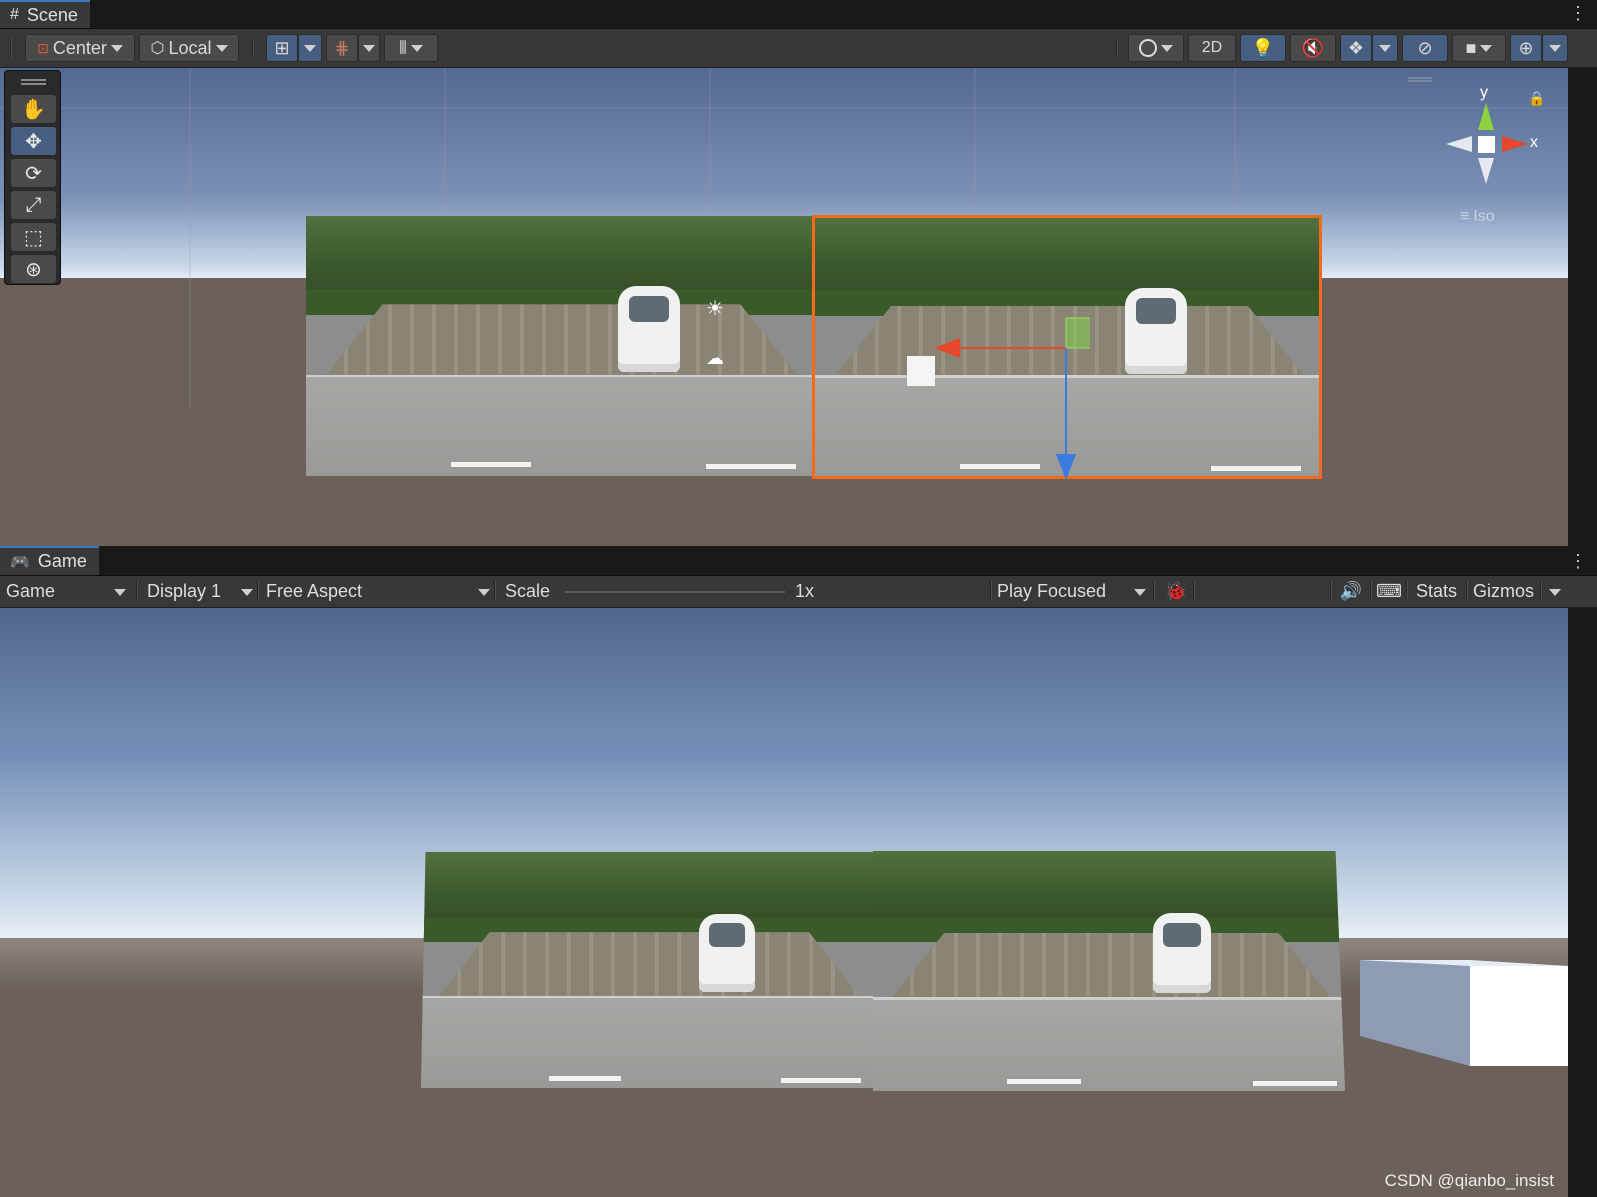 Image resolution: width=1597 pixels, height=1197 pixels. I want to click on stats-label: Stats, so click(1437, 591).